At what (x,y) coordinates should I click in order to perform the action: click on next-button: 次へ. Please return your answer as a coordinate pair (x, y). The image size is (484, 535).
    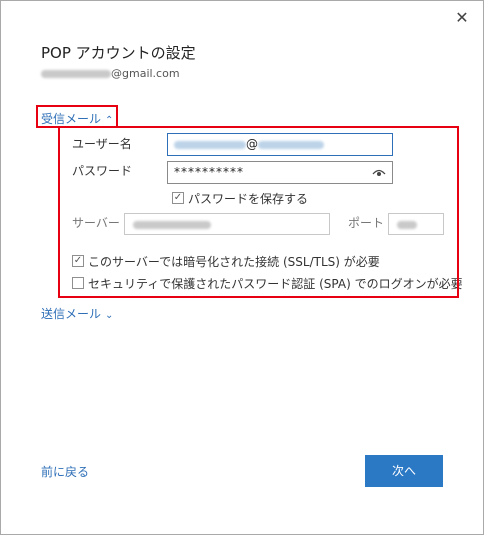
    Looking at the image, I should click on (404, 471).